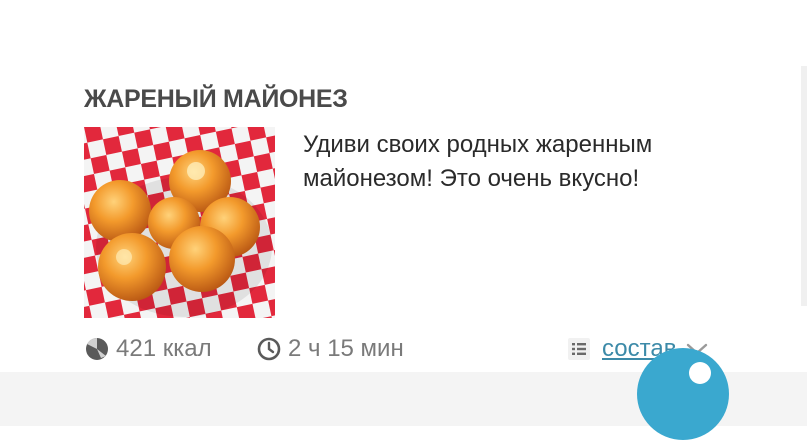 This screenshot has width=807, height=440. Describe the element at coordinates (269, 349) in the screenshot. I see `clock-icon` at that location.